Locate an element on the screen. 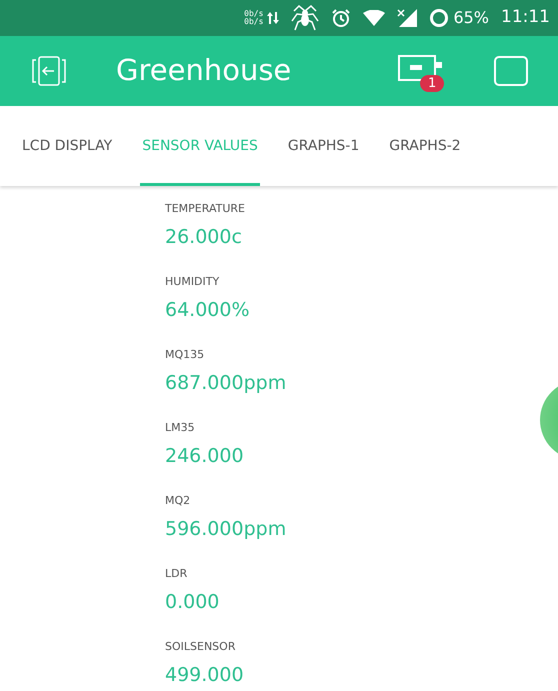 This screenshot has height=691, width=558. sensor-label: LDR is located at coordinates (176, 574).